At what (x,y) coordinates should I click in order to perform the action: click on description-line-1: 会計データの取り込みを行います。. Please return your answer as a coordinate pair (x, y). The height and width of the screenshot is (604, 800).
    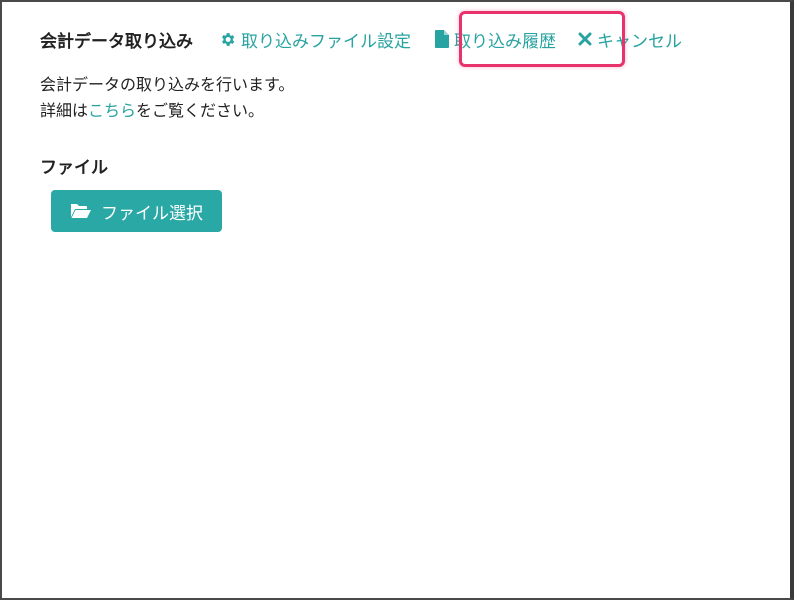
    Looking at the image, I should click on (167, 84).